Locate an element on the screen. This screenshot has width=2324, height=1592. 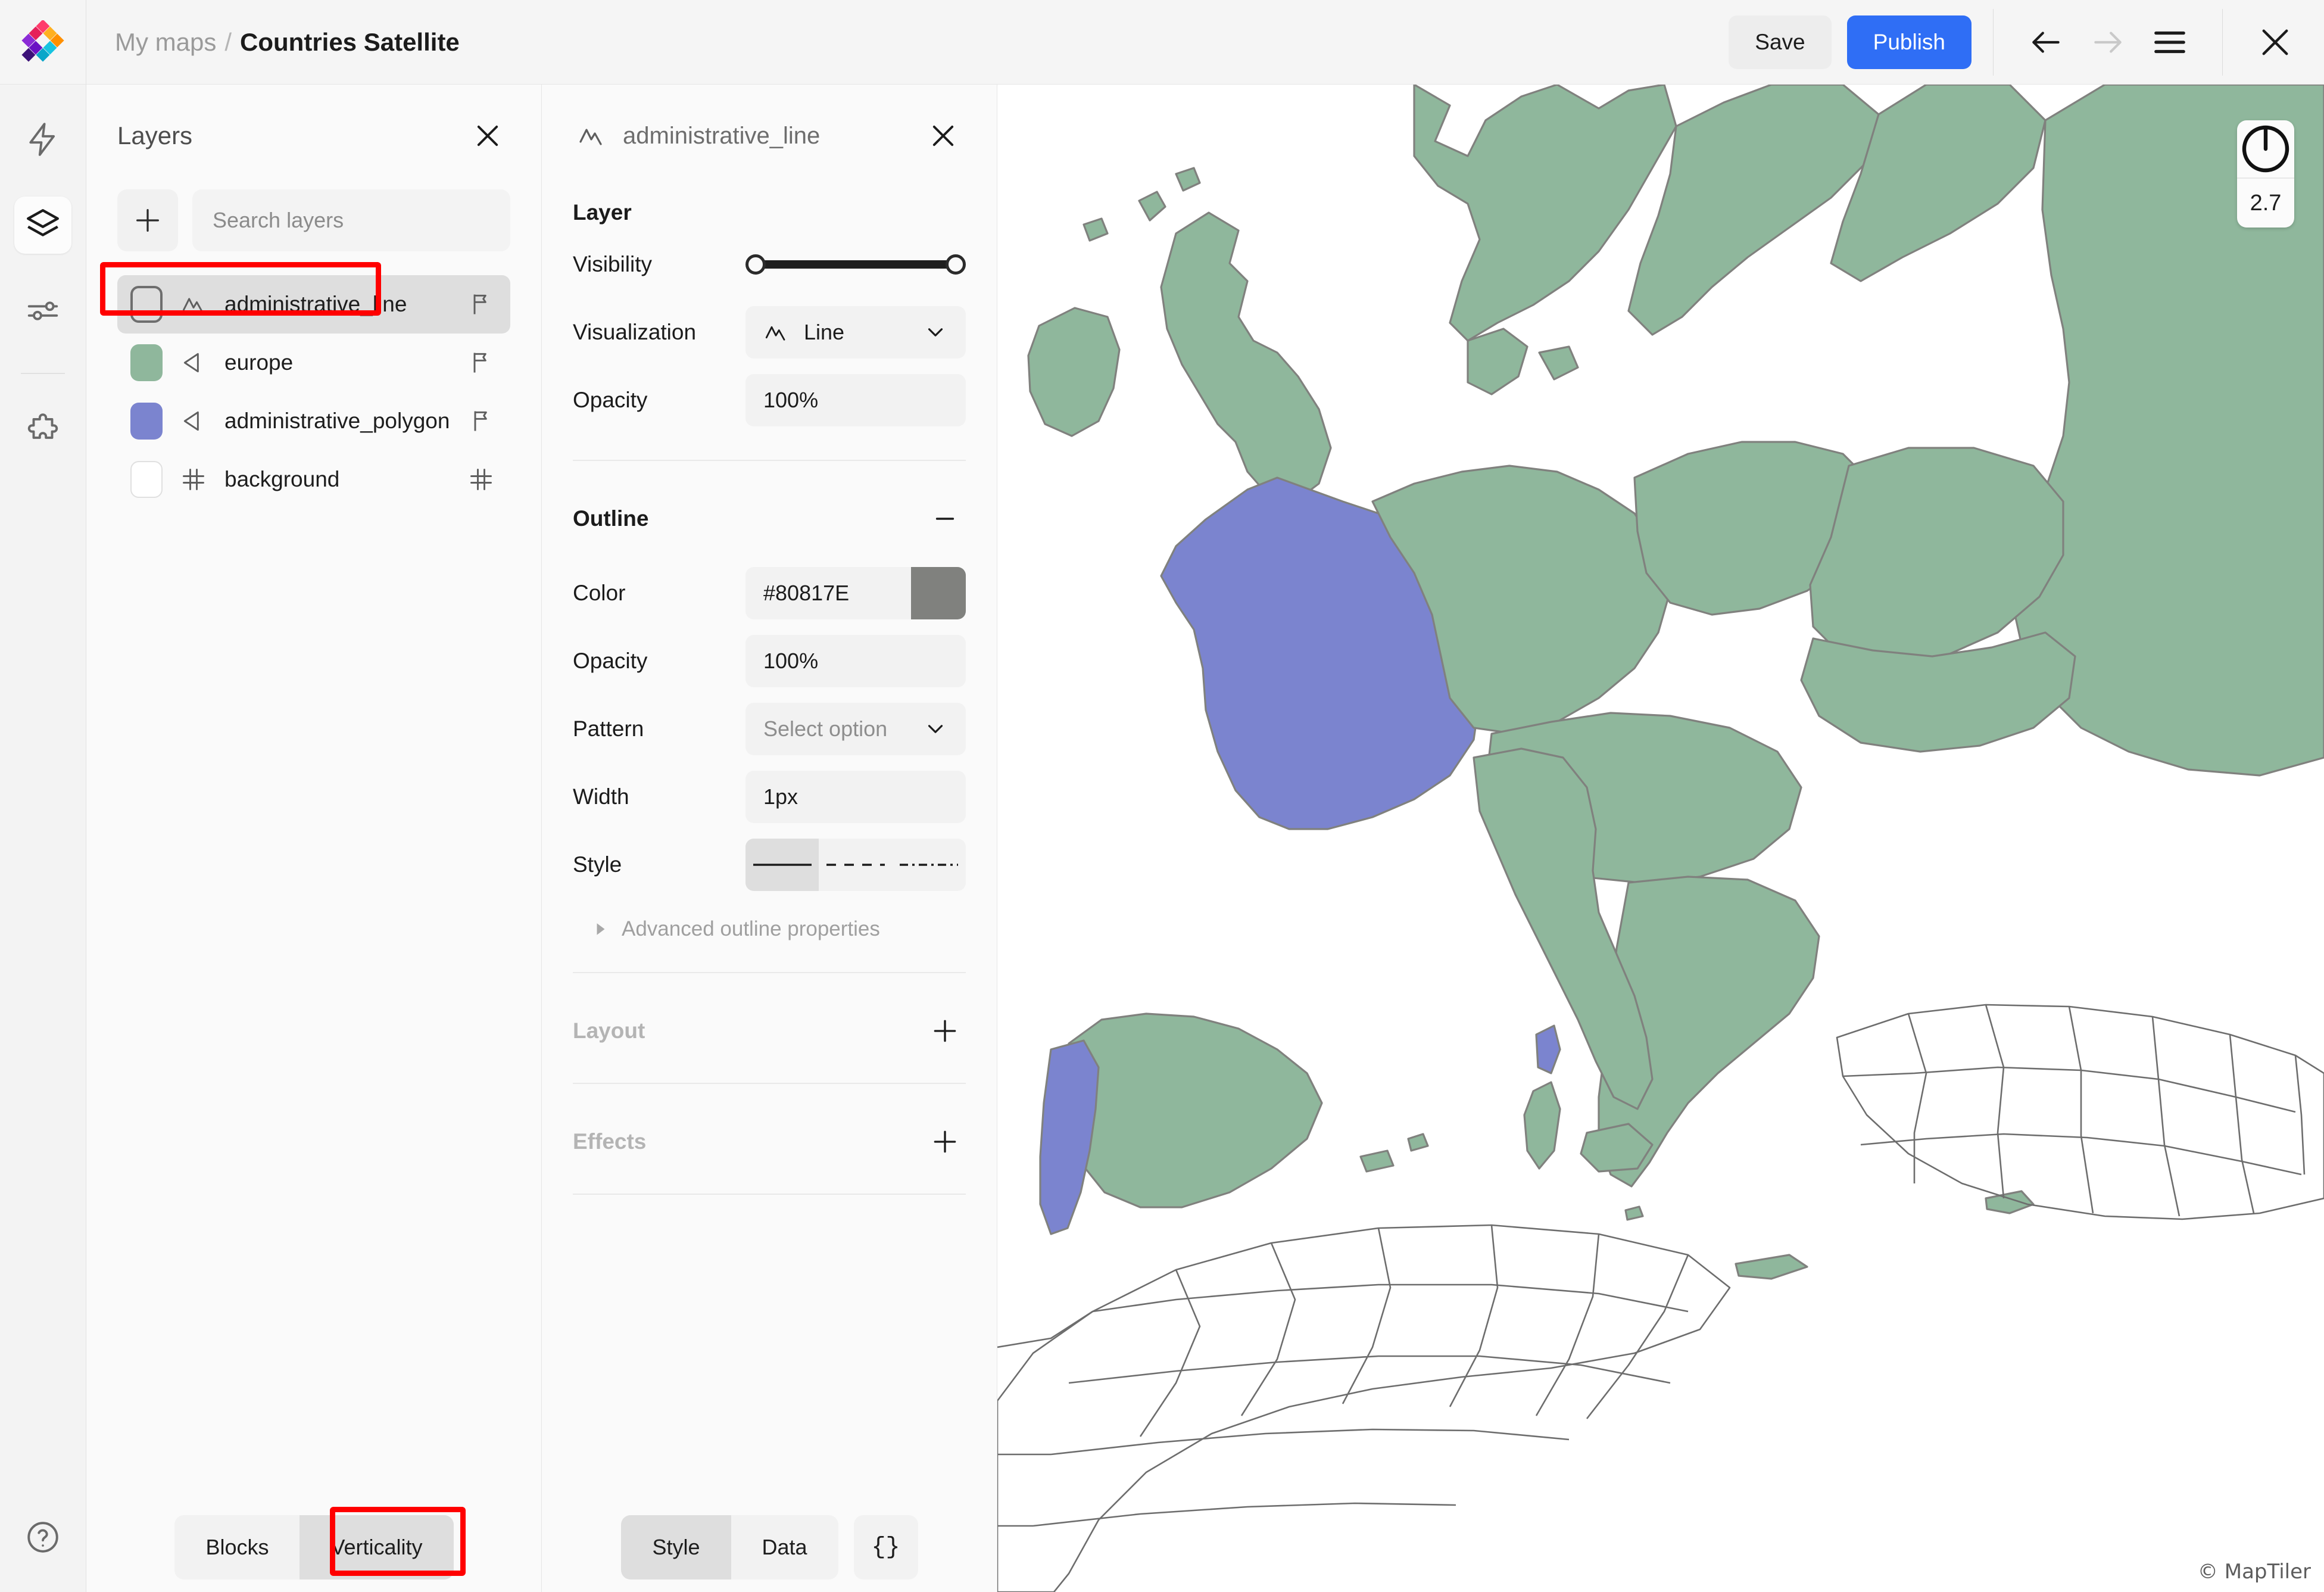
outline-style-segmented-control is located at coordinates (855, 865).